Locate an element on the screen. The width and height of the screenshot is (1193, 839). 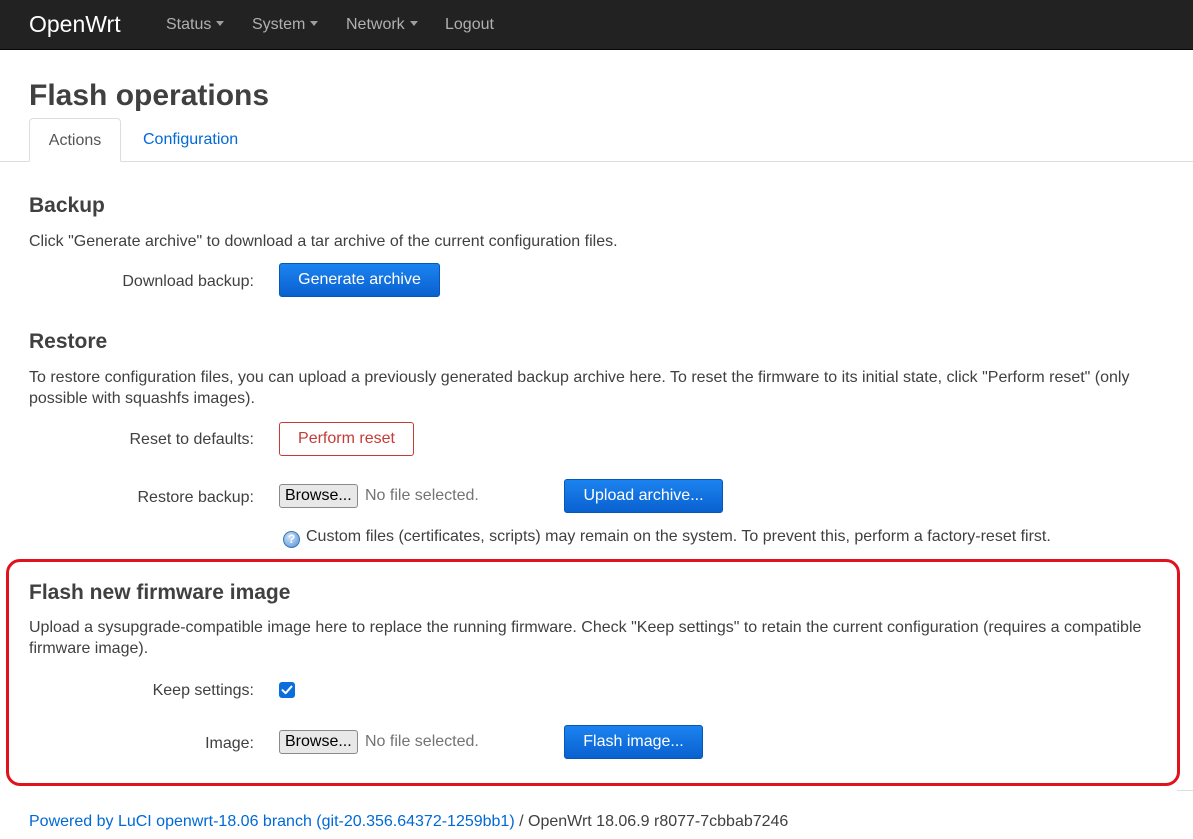
keep-settings-checkbox is located at coordinates (287, 690).